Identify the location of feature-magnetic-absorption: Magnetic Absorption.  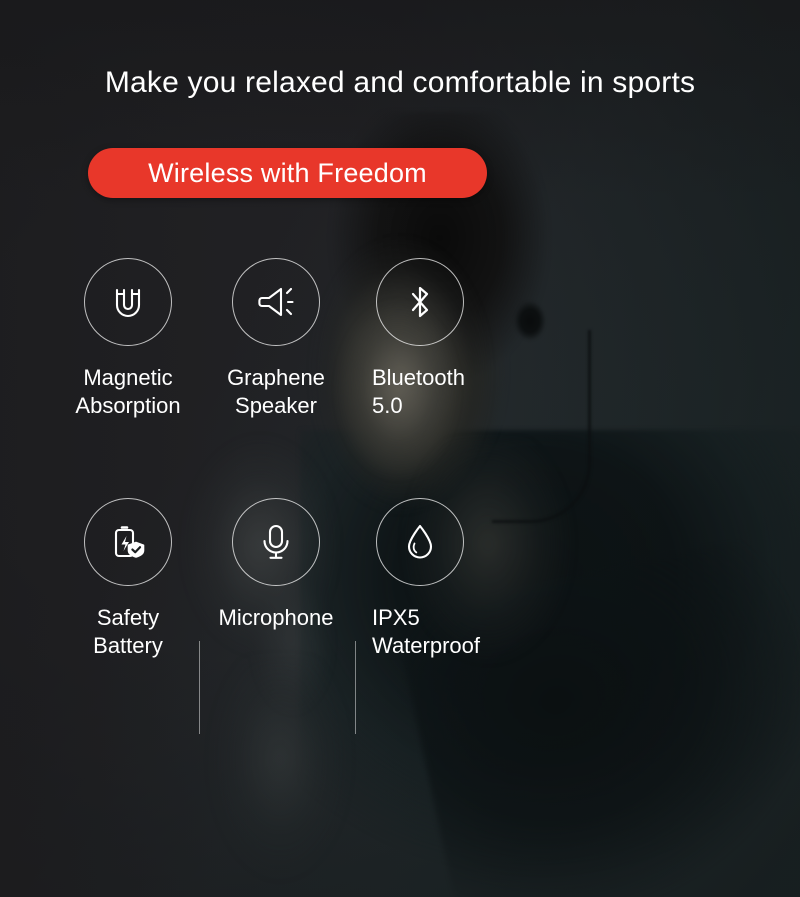
(128, 339).